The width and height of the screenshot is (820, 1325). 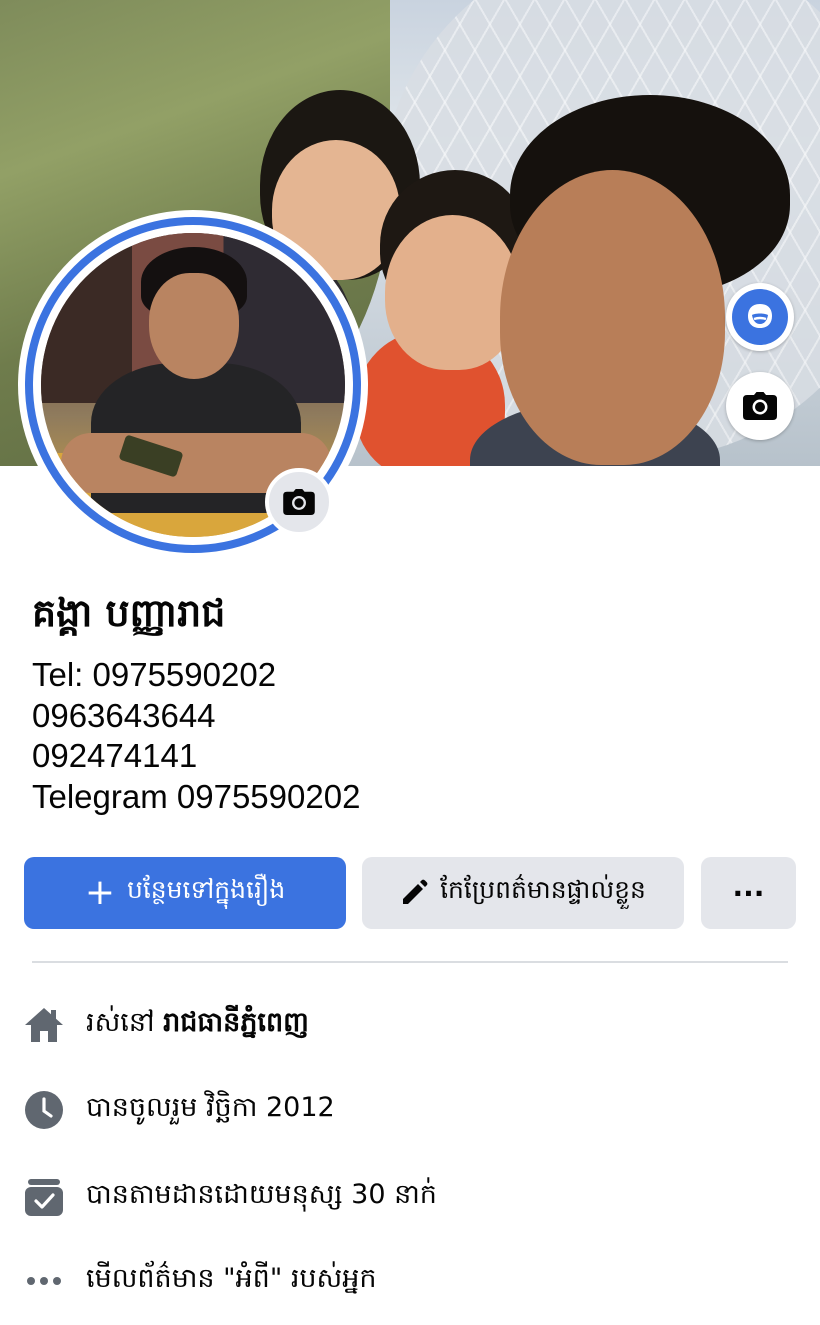 What do you see at coordinates (129, 613) in the screenshot?
I see `profile-name: គង្គា បញ្ញារាជ` at bounding box center [129, 613].